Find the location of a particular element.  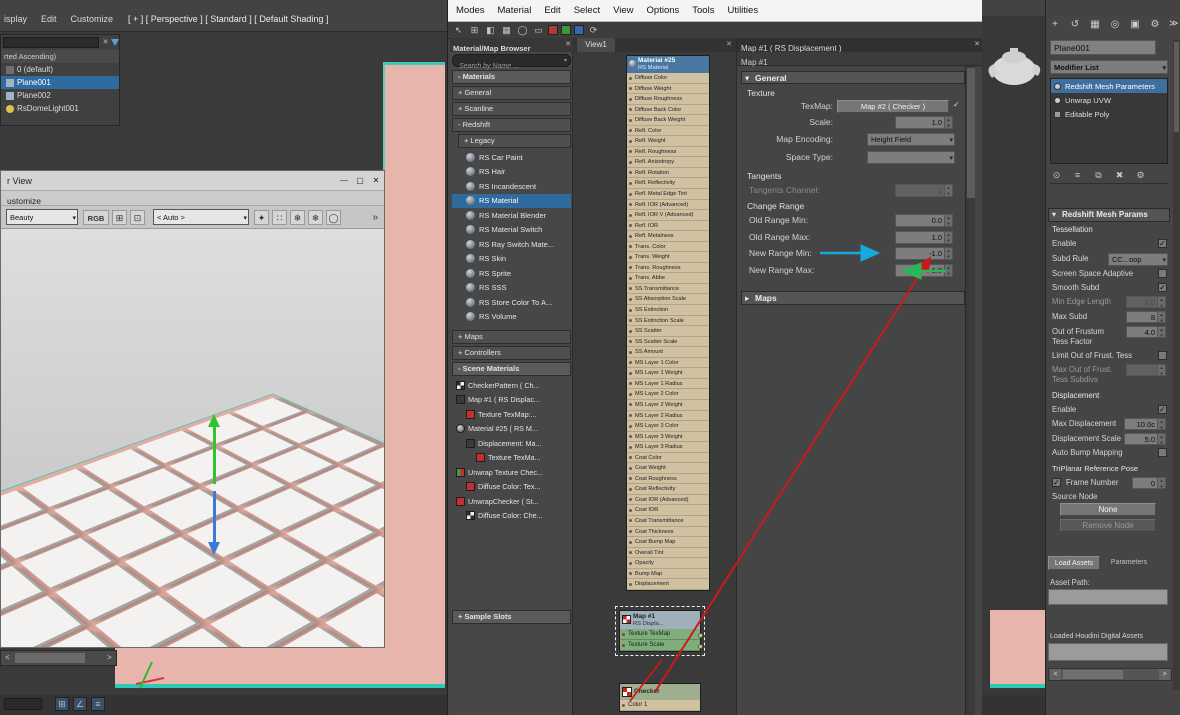

node-slot: Bump Map is located at coordinates (668, 574).